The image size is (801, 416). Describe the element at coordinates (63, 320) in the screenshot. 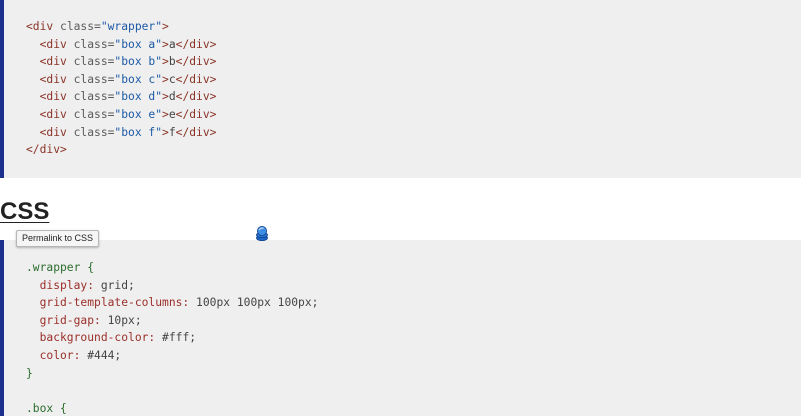

I see `css-property: grid-gap:` at that location.